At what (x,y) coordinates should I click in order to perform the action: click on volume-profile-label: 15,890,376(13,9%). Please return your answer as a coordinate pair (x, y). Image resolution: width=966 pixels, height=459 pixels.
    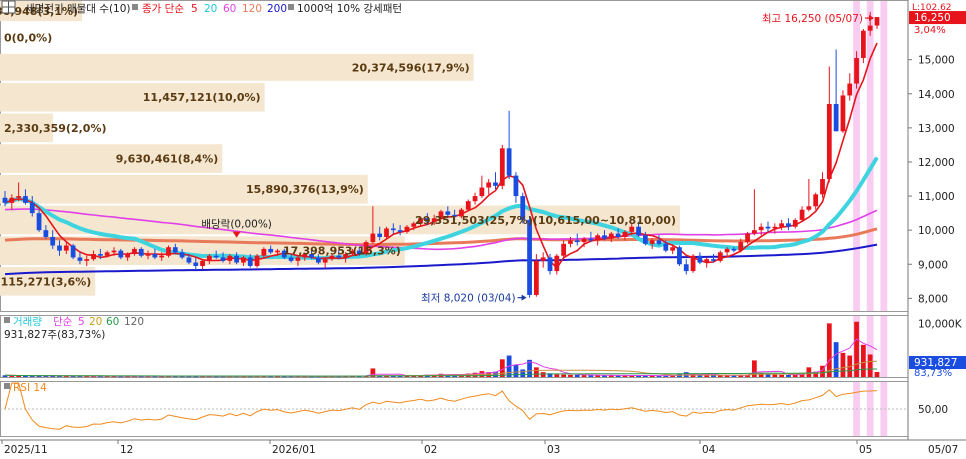
    Looking at the image, I should click on (305, 189).